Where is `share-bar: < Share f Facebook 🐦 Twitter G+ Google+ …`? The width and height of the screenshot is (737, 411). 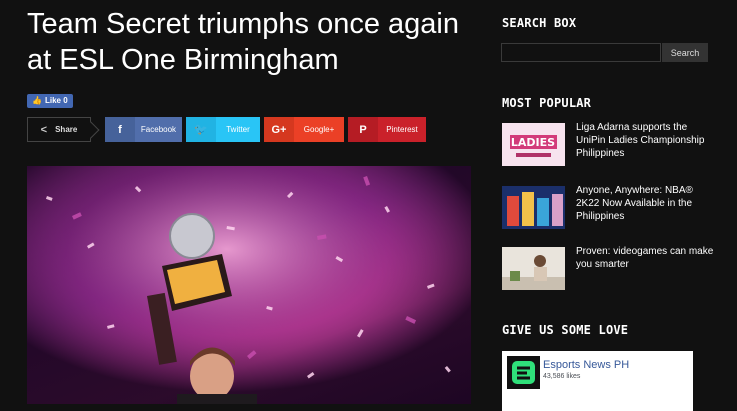
share-bar: < Share f Facebook 🐦 Twitter G+ Google+ … is located at coordinates (226, 129).